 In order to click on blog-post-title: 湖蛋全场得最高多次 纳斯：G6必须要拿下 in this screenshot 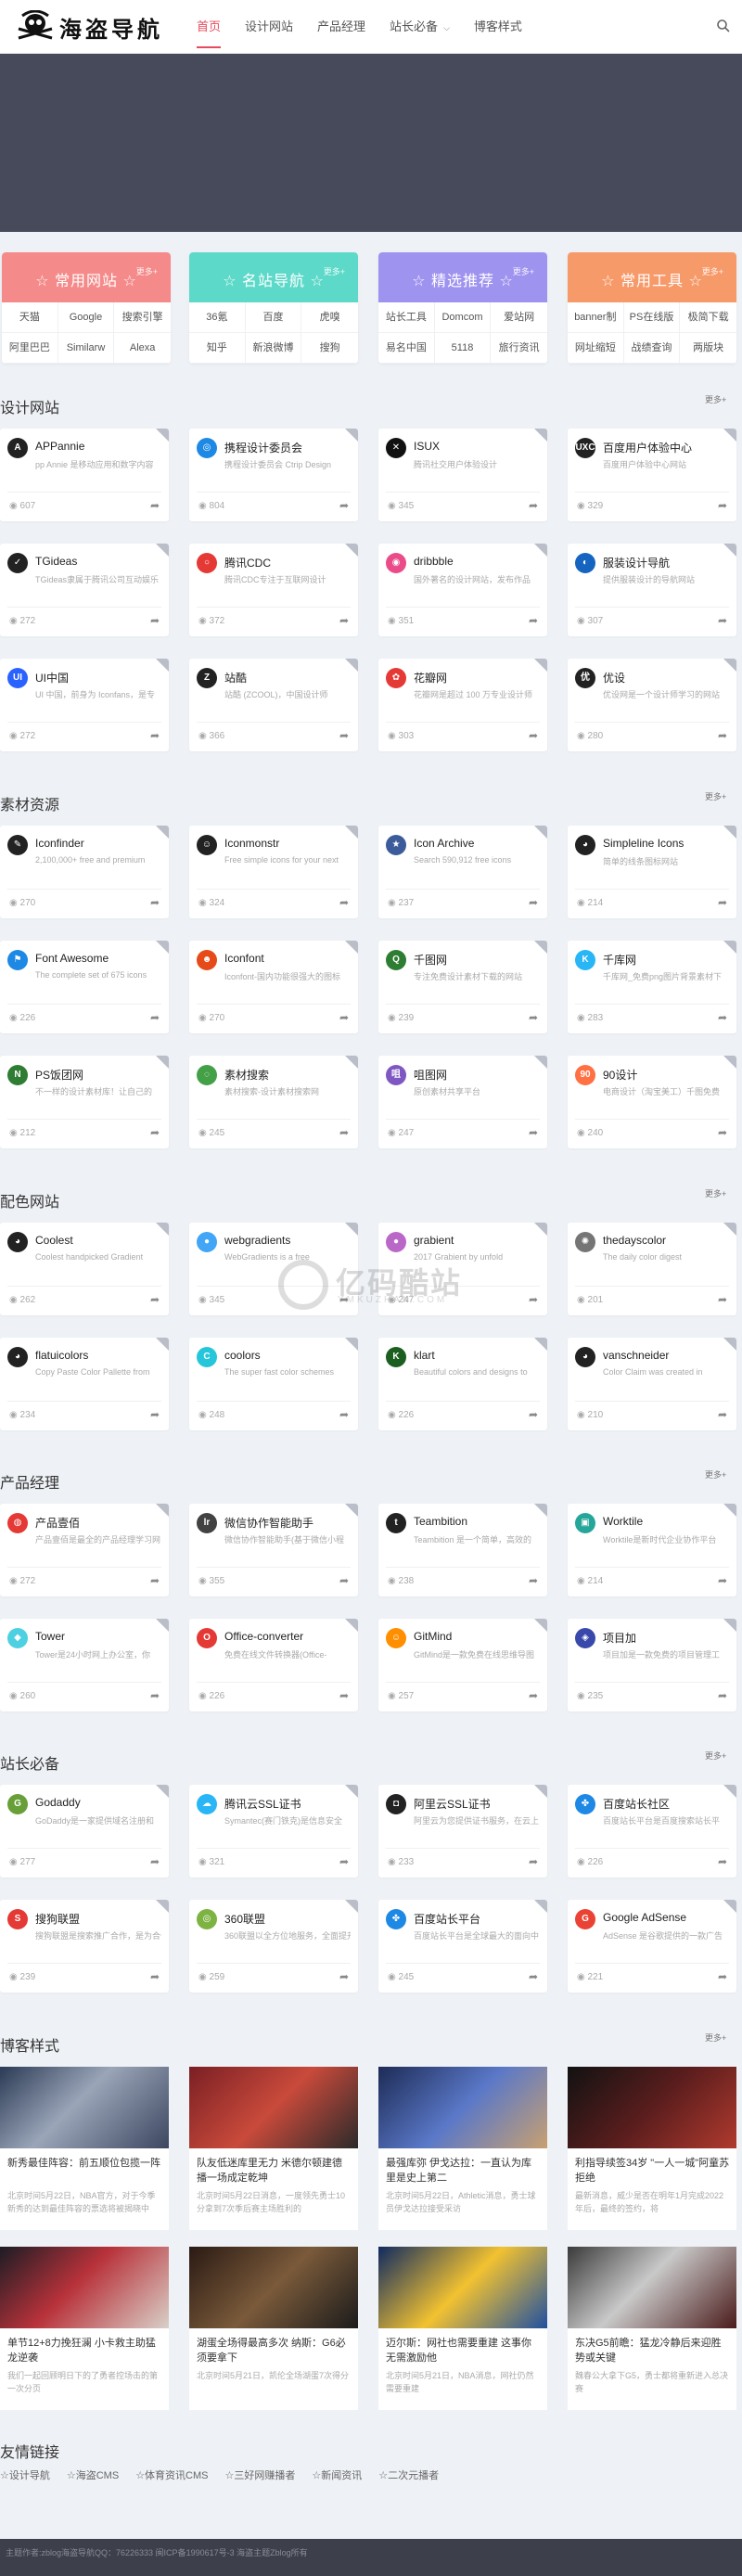, I will do `click(274, 2350)`.